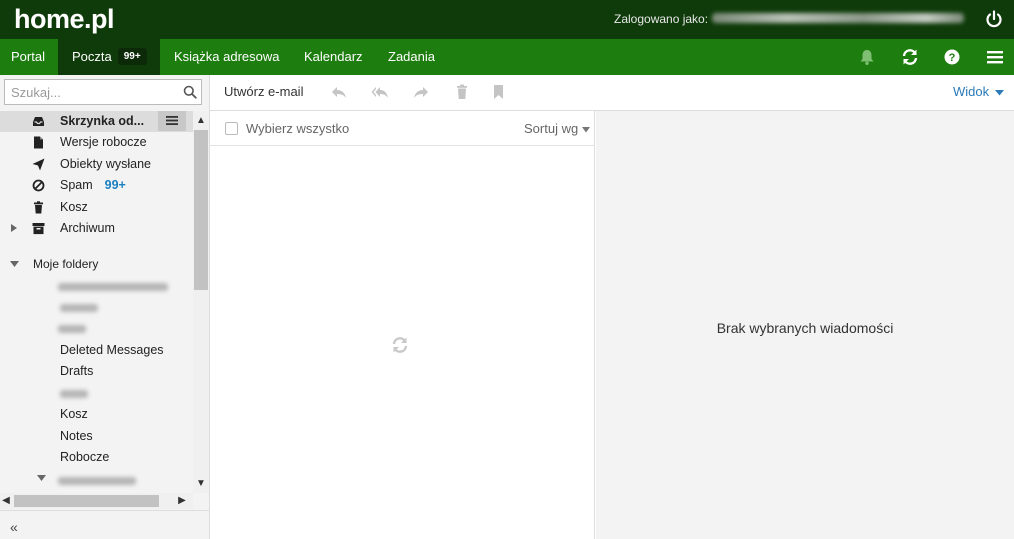  I want to click on folder-label: Drafts, so click(77, 371).